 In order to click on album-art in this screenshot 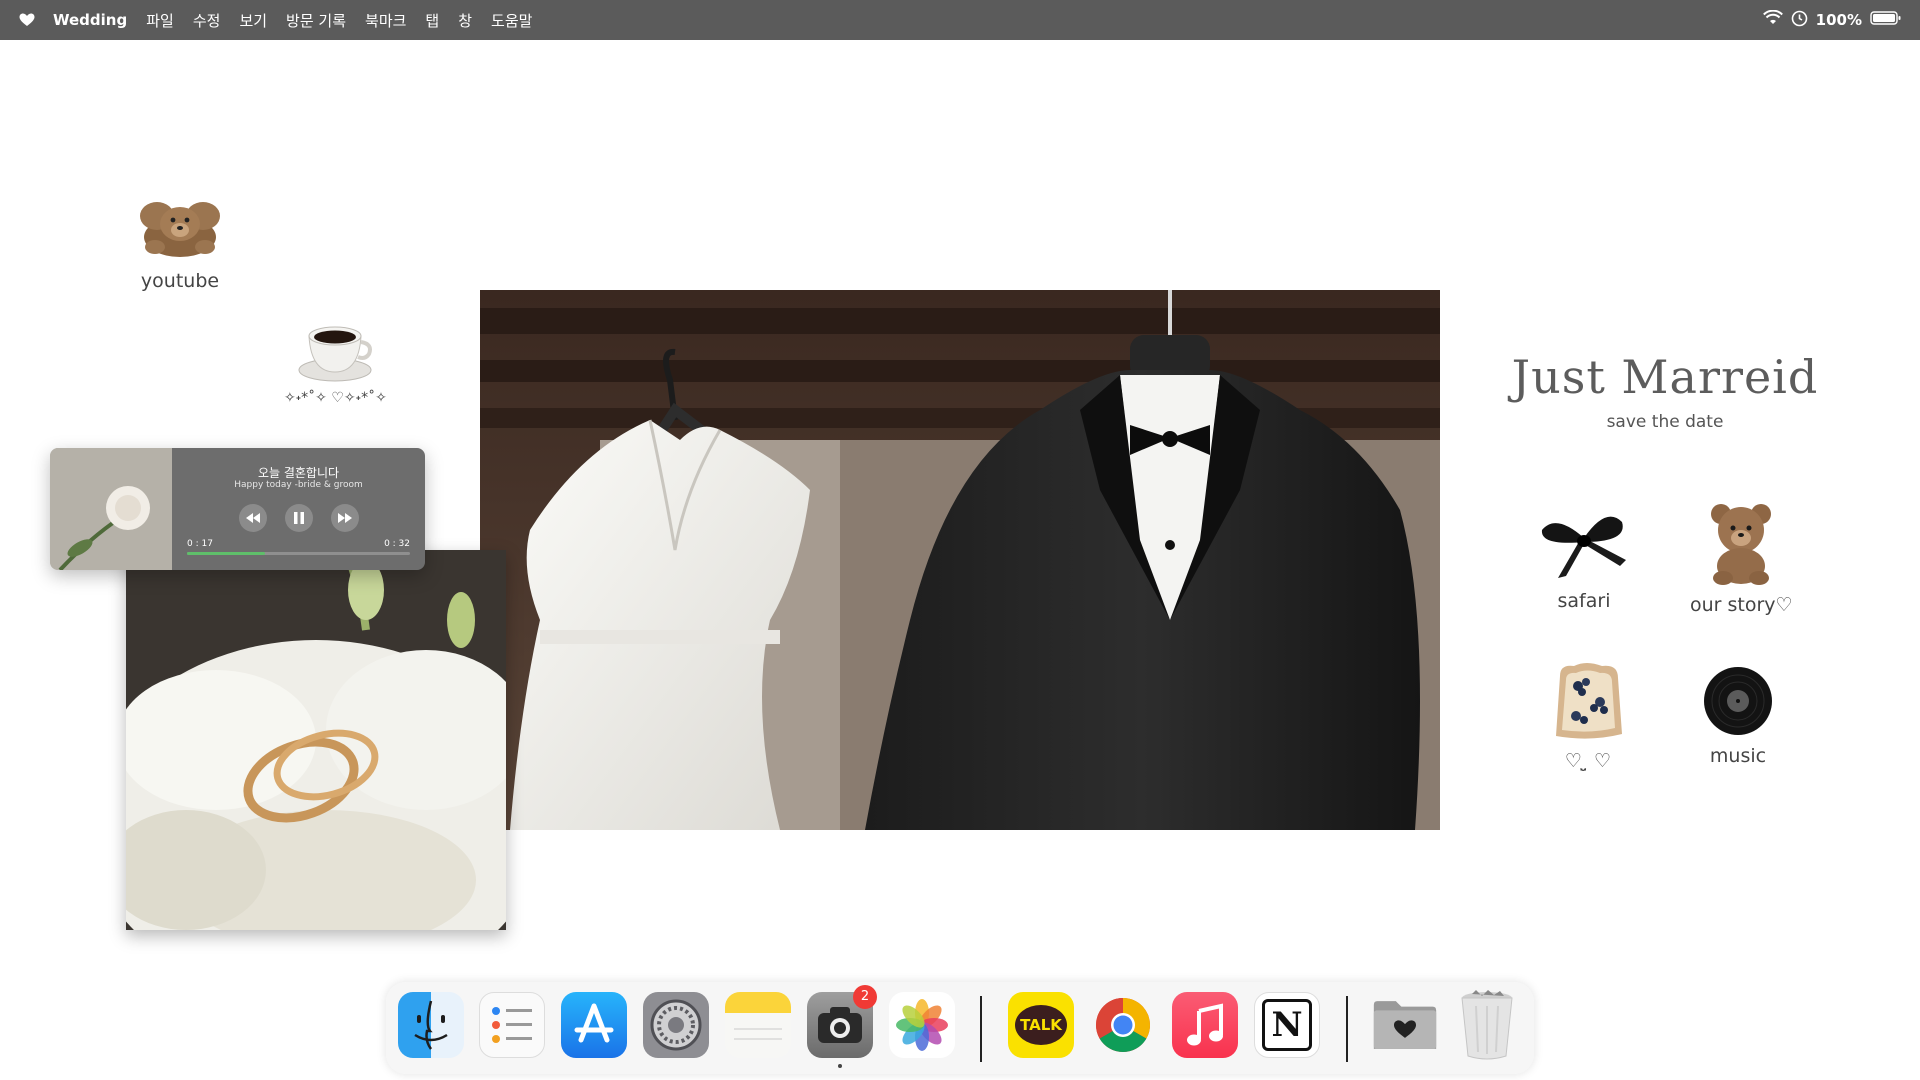, I will do `click(111, 509)`.